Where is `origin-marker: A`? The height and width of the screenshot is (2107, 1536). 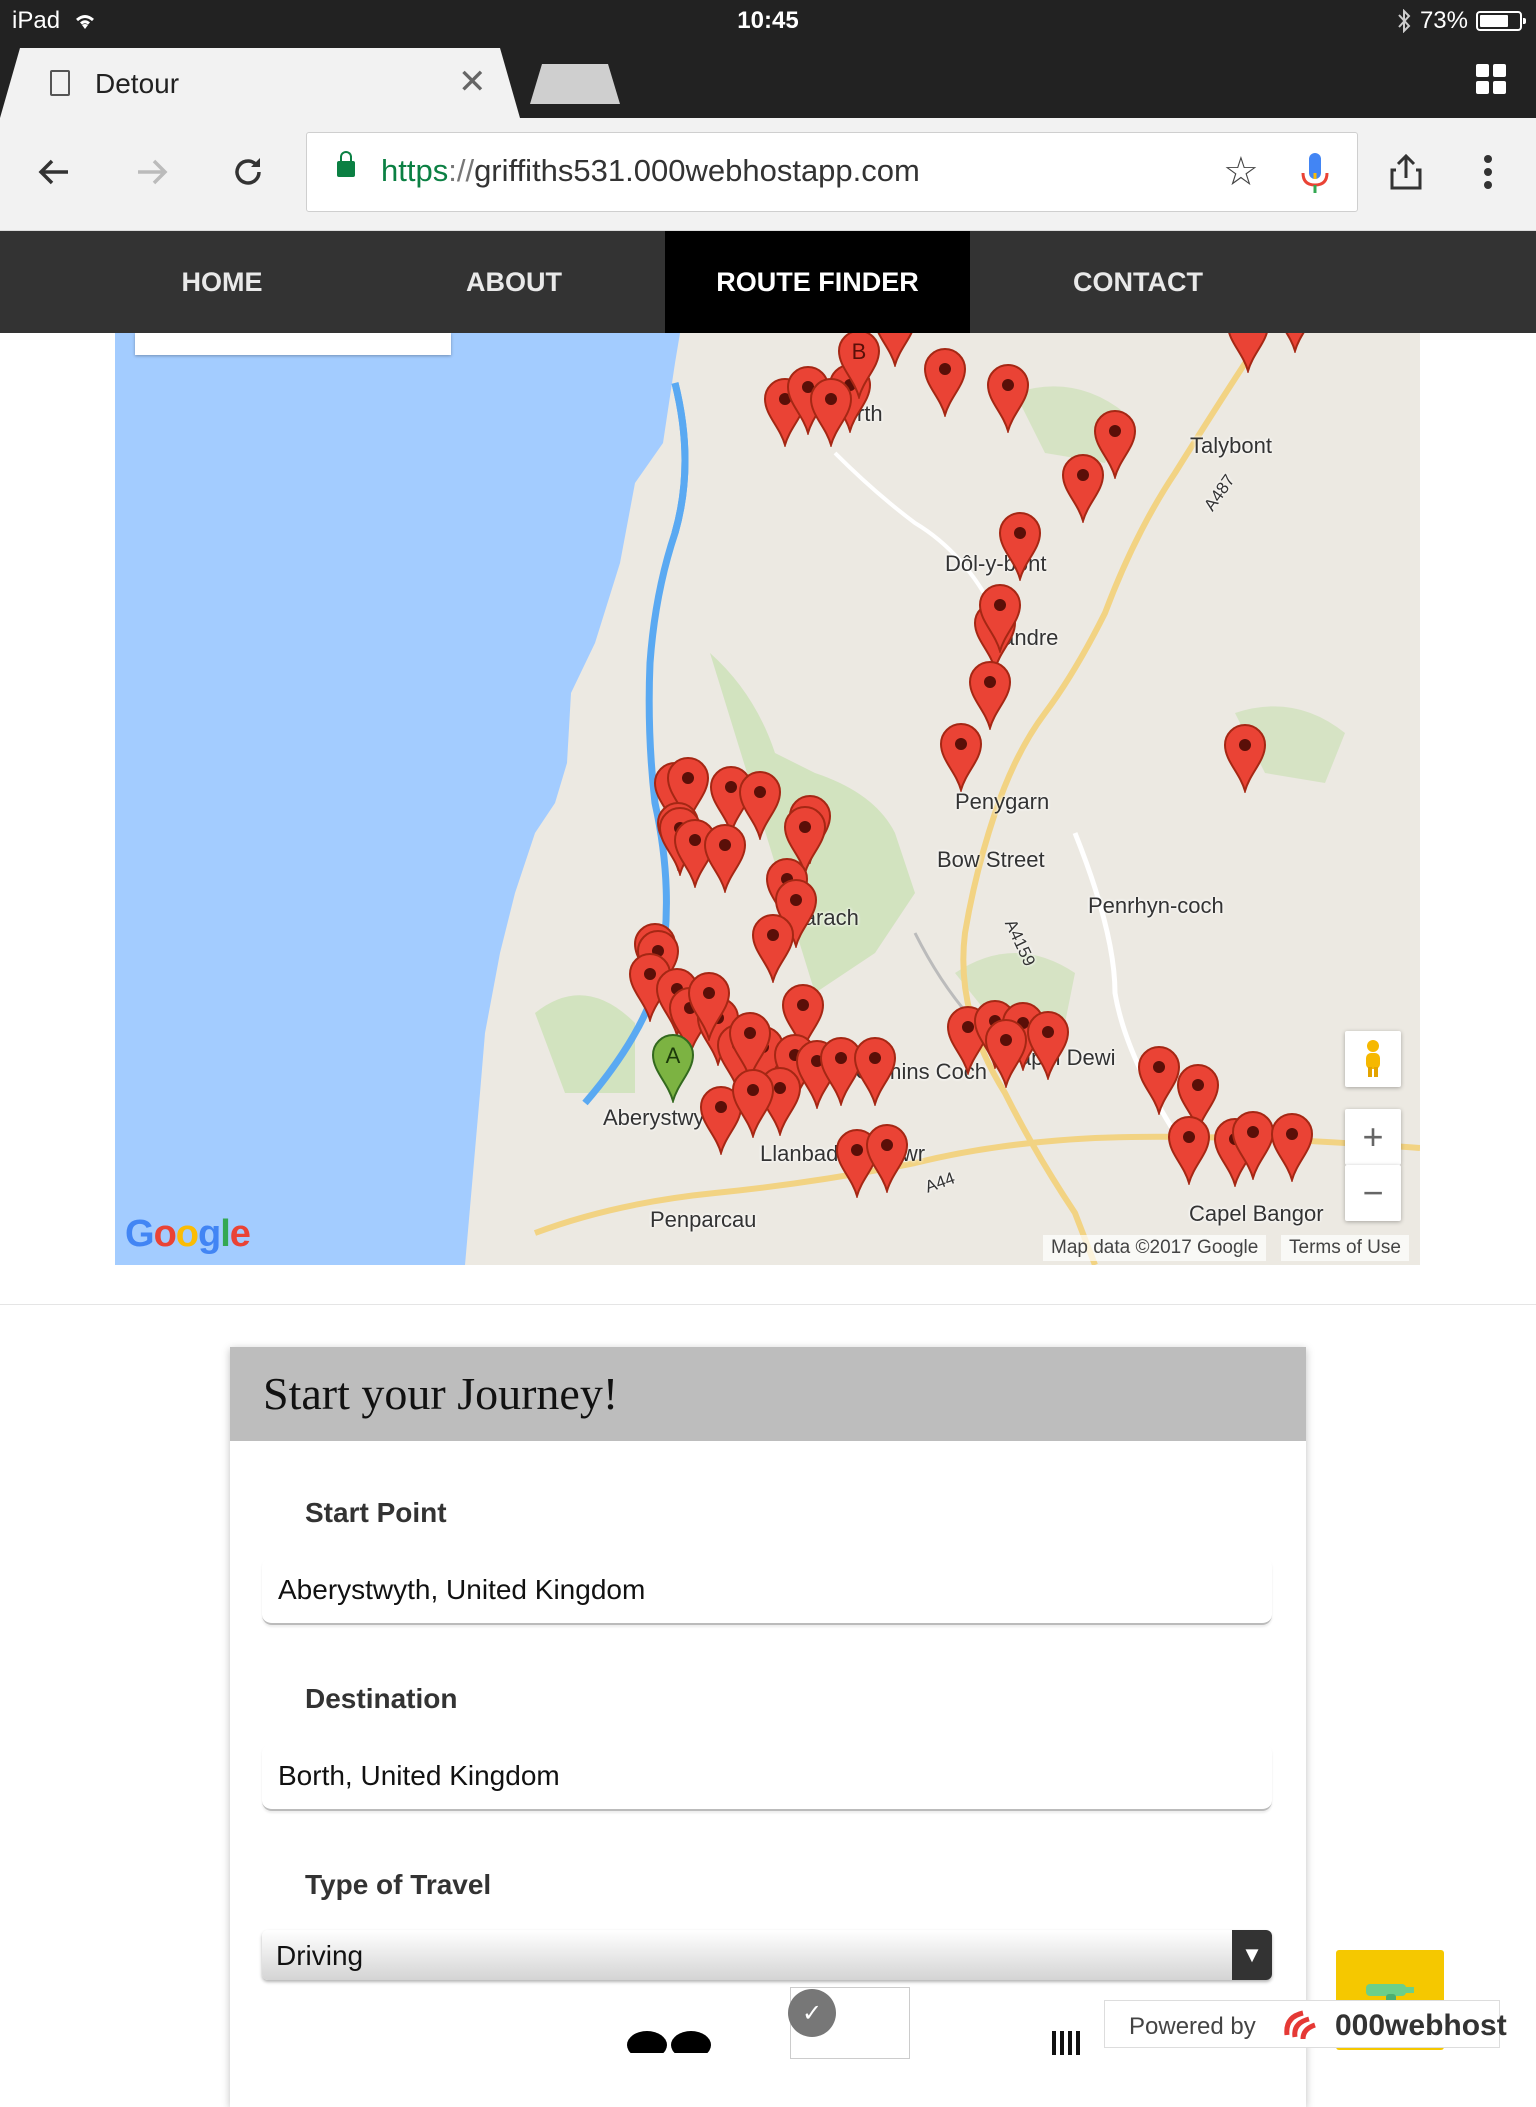 origin-marker: A is located at coordinates (673, 1068).